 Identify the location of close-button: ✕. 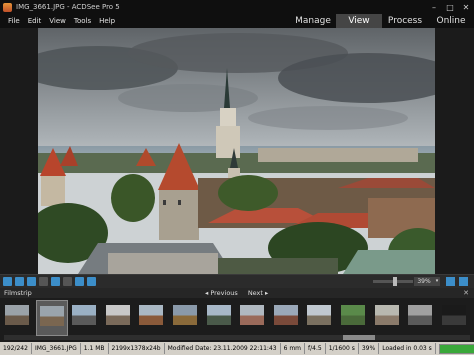
(466, 7).